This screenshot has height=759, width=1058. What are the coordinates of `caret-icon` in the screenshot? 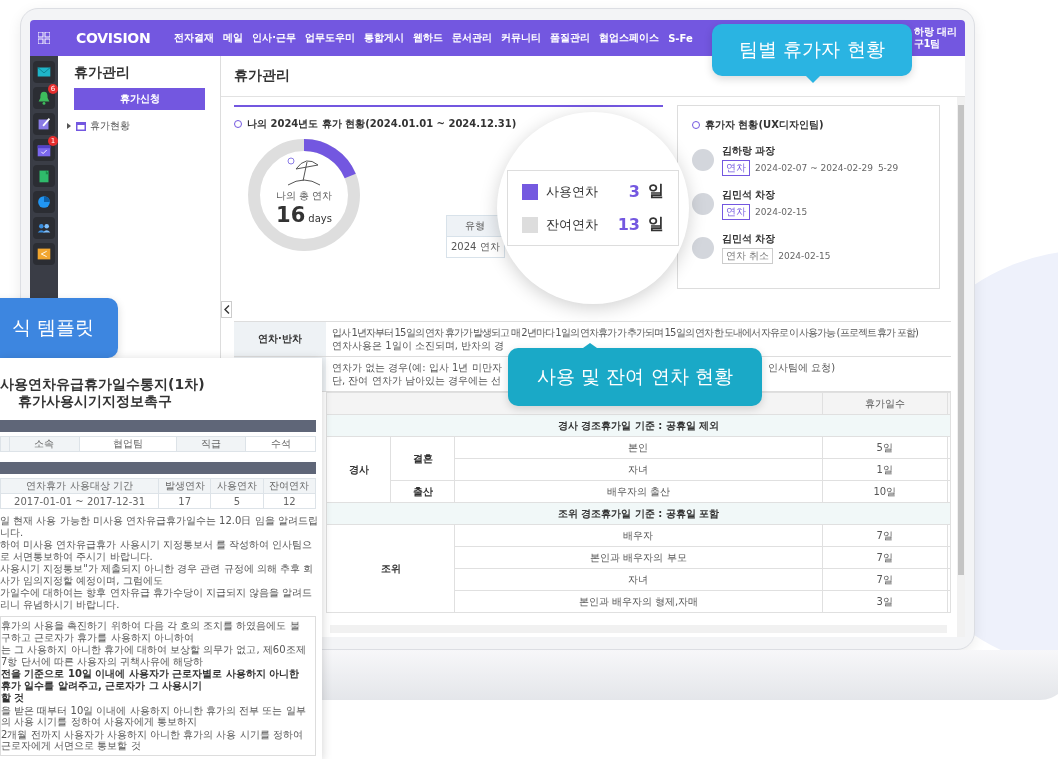 It's located at (69, 126).